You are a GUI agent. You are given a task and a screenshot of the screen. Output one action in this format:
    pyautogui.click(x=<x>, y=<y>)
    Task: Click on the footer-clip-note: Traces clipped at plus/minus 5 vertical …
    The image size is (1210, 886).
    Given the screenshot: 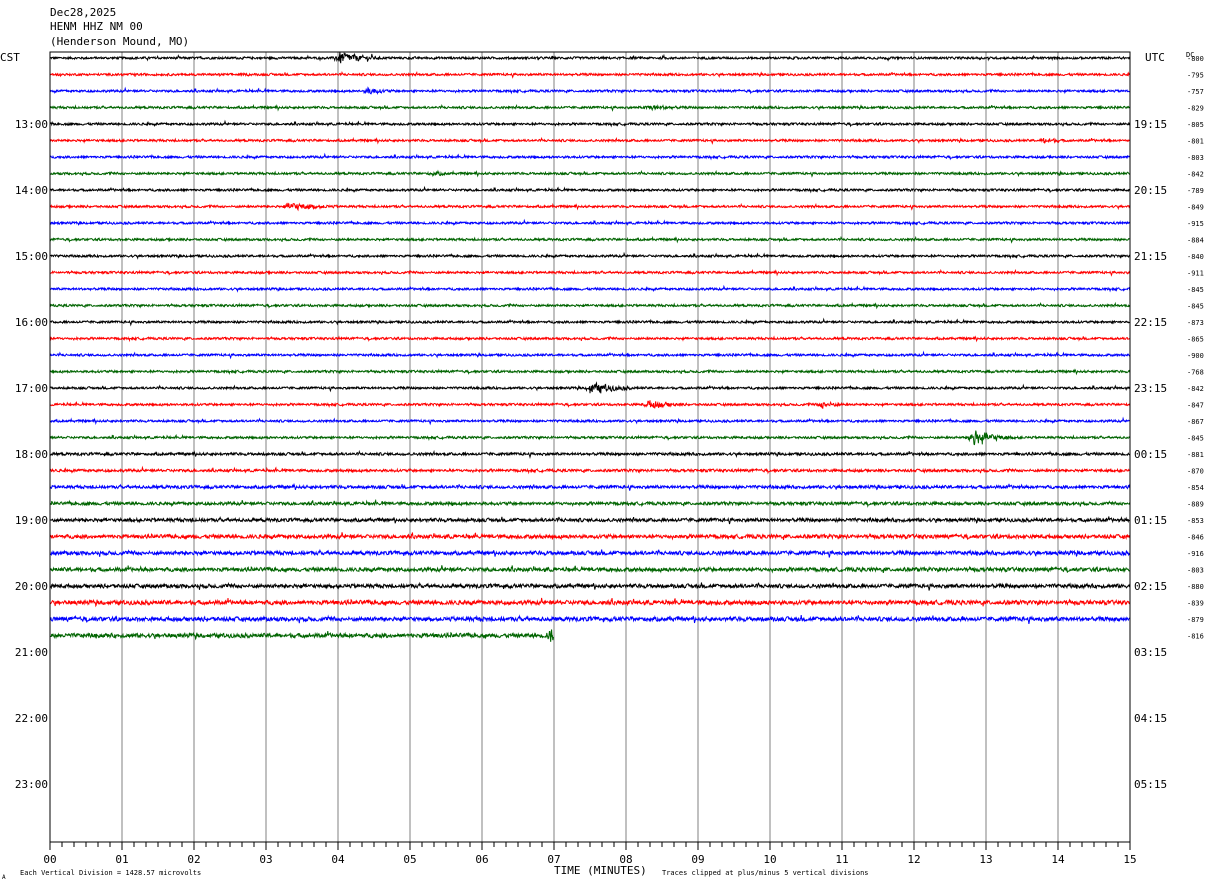 What is the action you would take?
    pyautogui.click(x=765, y=873)
    